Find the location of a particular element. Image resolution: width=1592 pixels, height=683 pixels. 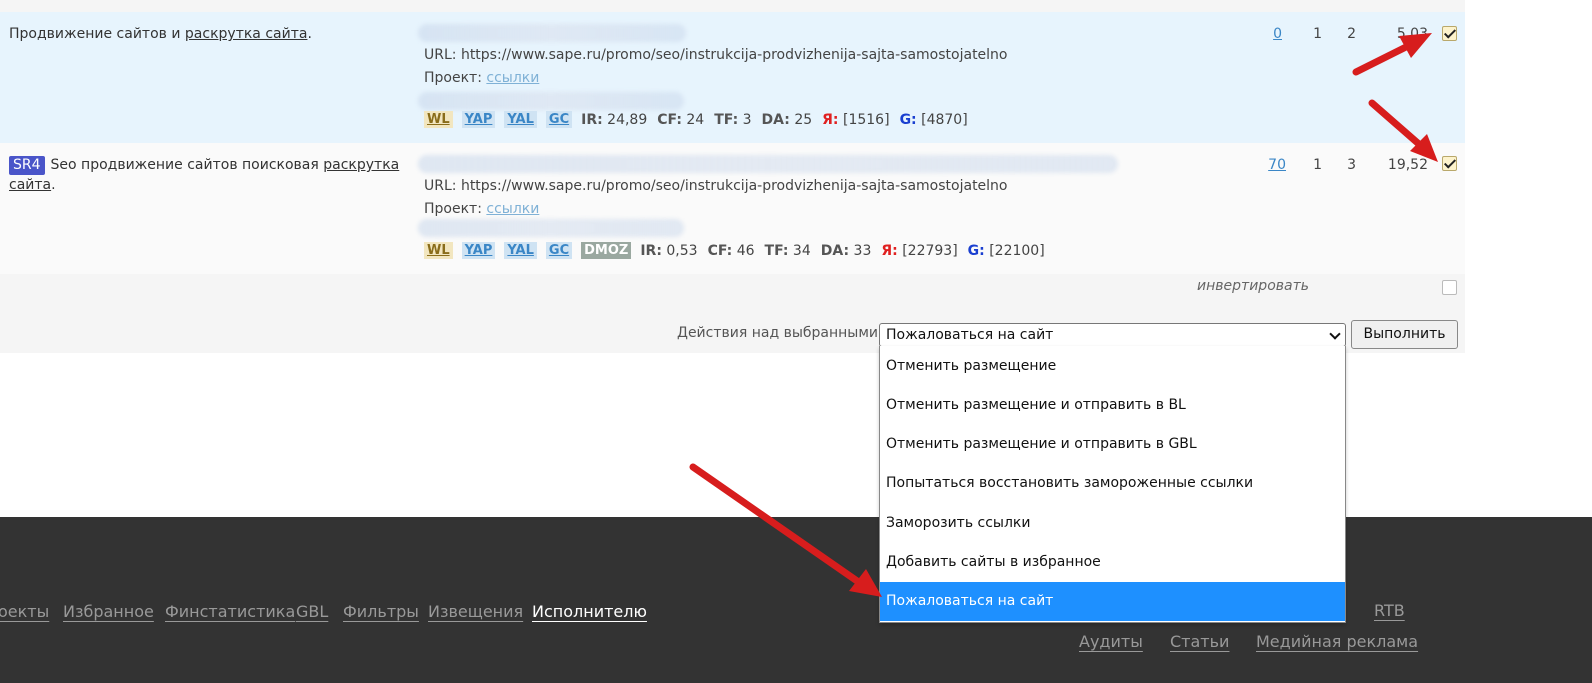

dropdown-option: Добавить сайты в избранное is located at coordinates (1112, 562).